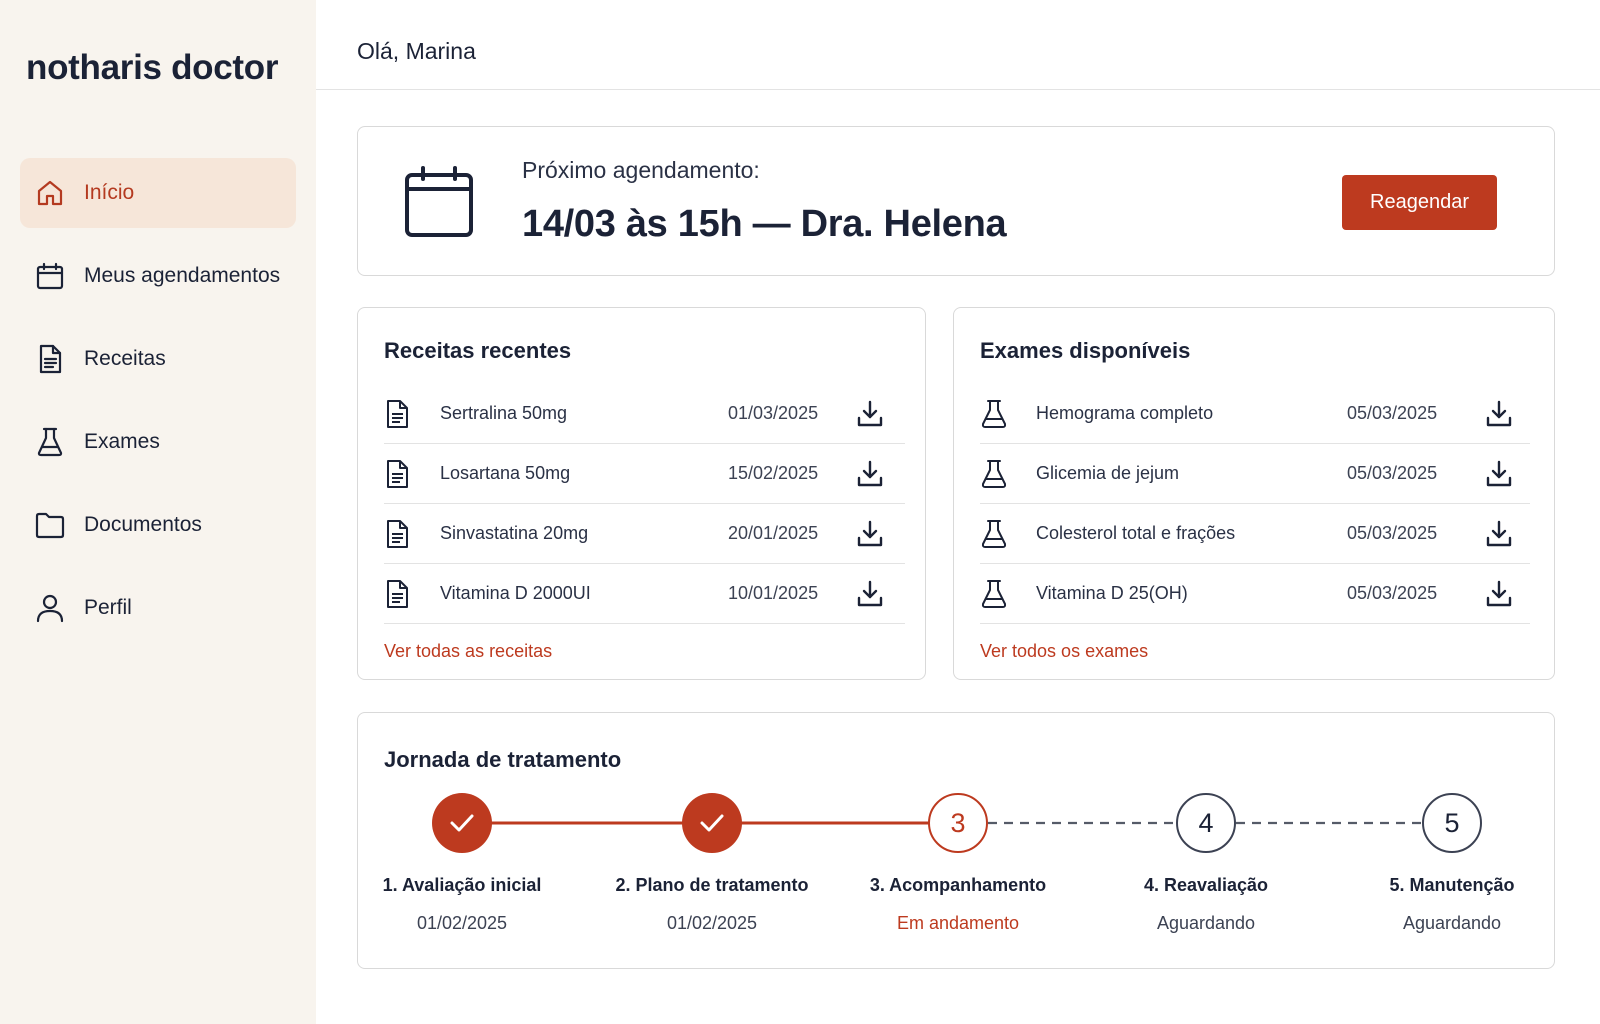  Describe the element at coordinates (1125, 413) in the screenshot. I see `exam-name: Hemograma completo` at that location.